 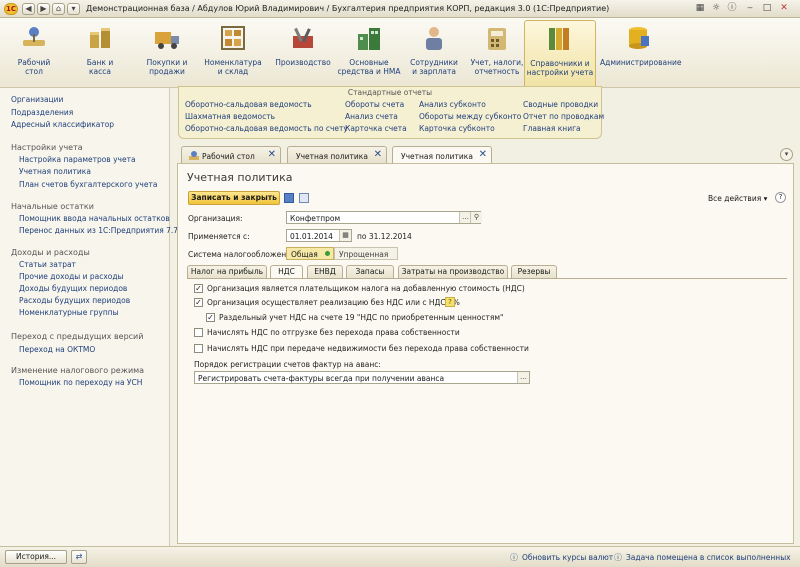 What do you see at coordinates (74, 300) in the screenshot?
I see `nav-item: Расходы будущих периодов` at bounding box center [74, 300].